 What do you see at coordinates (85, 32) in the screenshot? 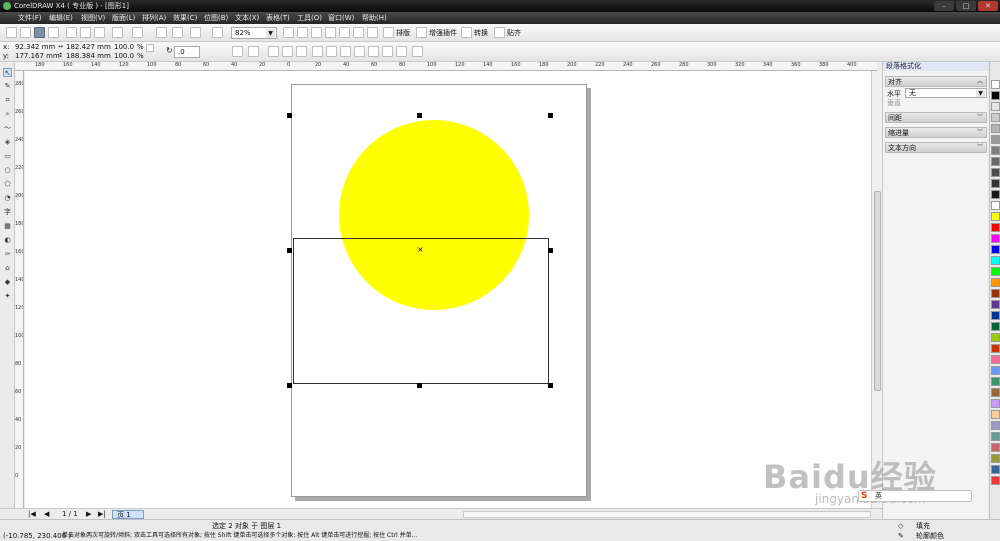
I see `copy-icon` at bounding box center [85, 32].